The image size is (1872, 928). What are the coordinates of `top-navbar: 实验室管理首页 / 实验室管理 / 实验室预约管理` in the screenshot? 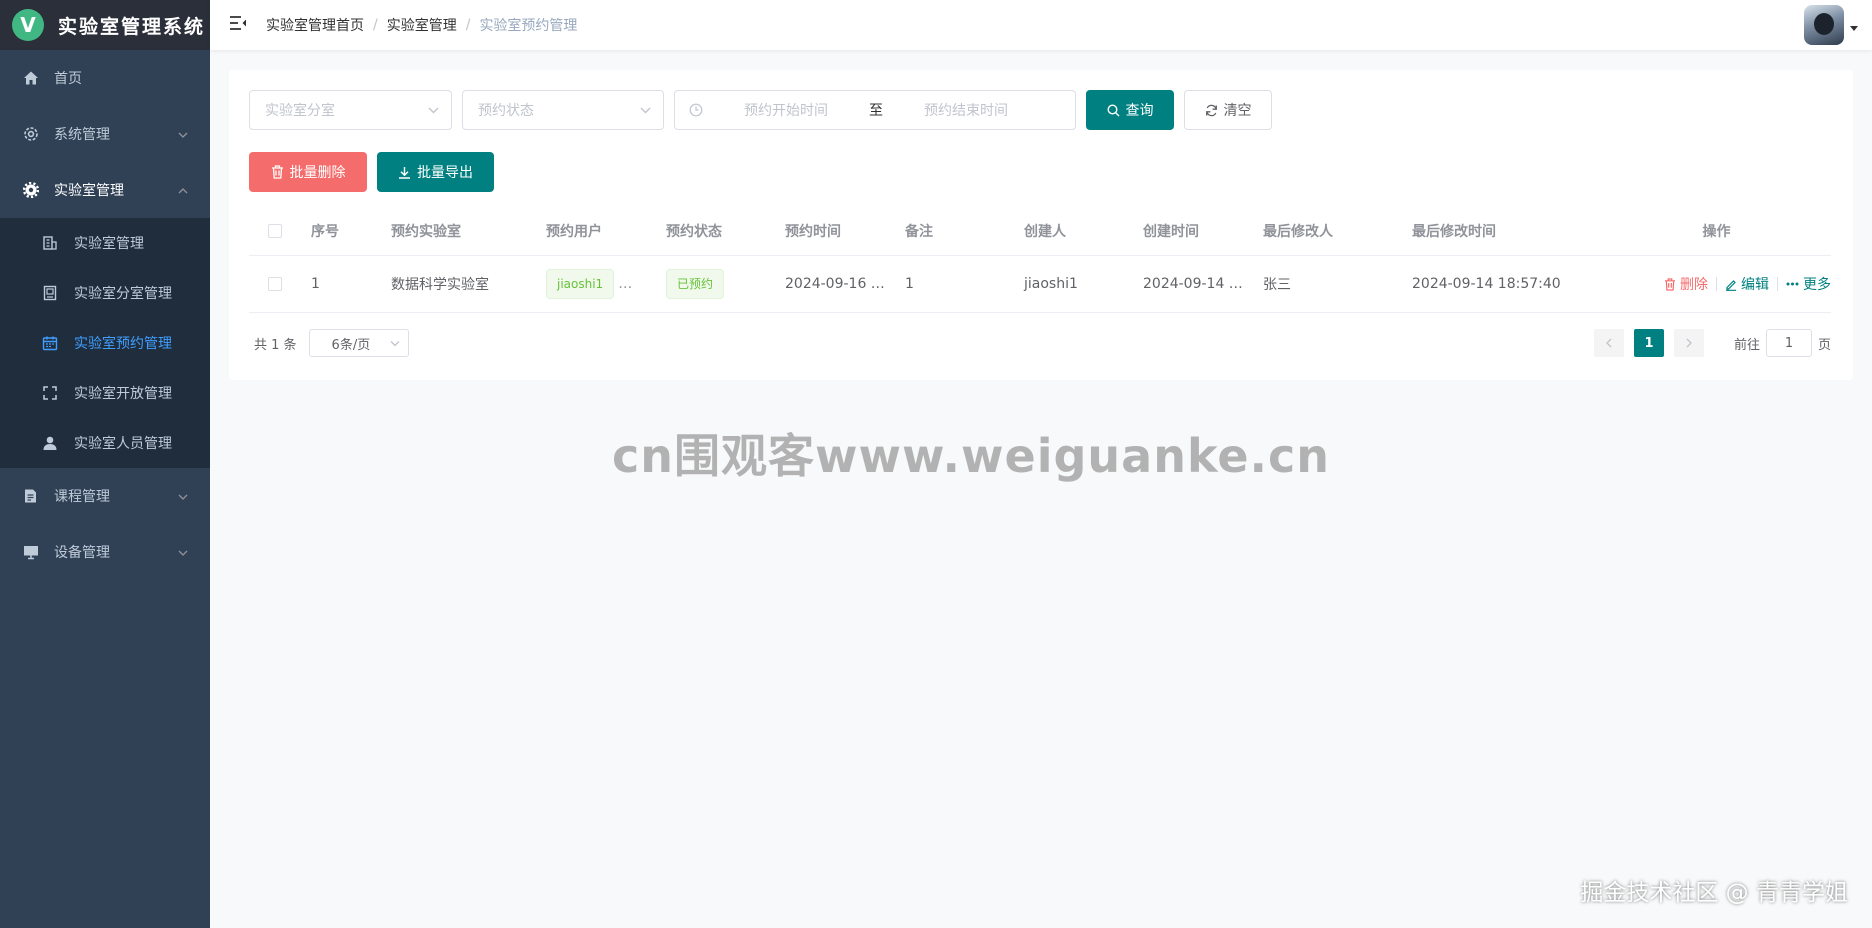 It's located at (1041, 25).